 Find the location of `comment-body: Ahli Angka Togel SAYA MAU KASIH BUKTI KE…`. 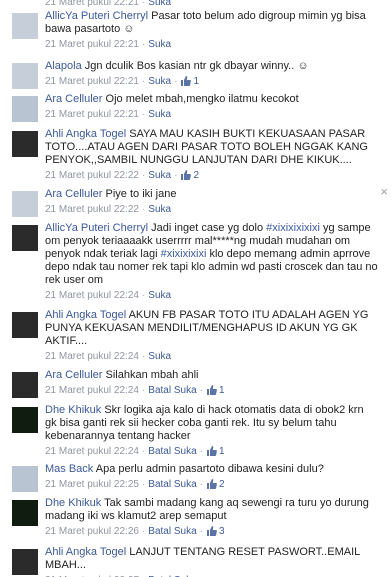

comment-body: Ahli Angka Togel SAYA MAU KASIH BUKTI KE… is located at coordinates (211, 155).